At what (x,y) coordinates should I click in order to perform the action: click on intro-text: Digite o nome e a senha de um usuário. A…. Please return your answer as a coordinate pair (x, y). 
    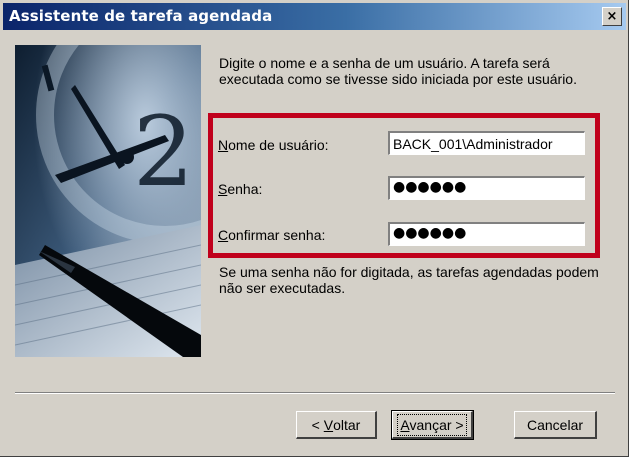
    Looking at the image, I should click on (398, 71).